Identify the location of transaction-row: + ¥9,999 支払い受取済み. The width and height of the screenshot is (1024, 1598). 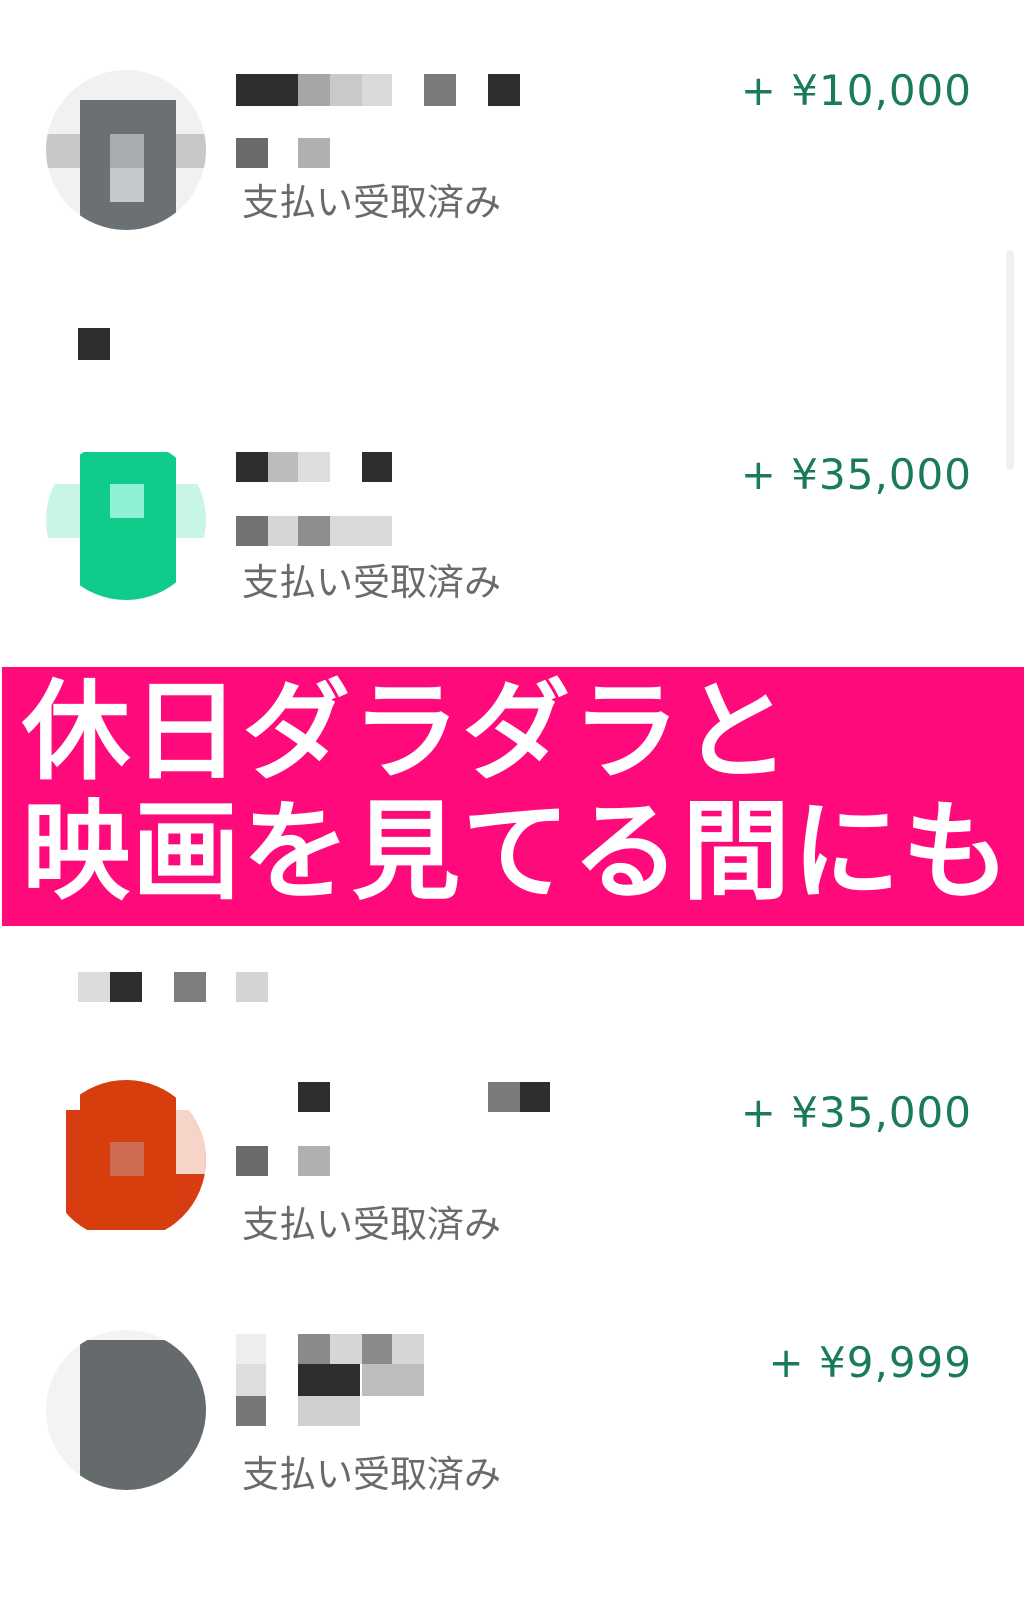
(512, 1425).